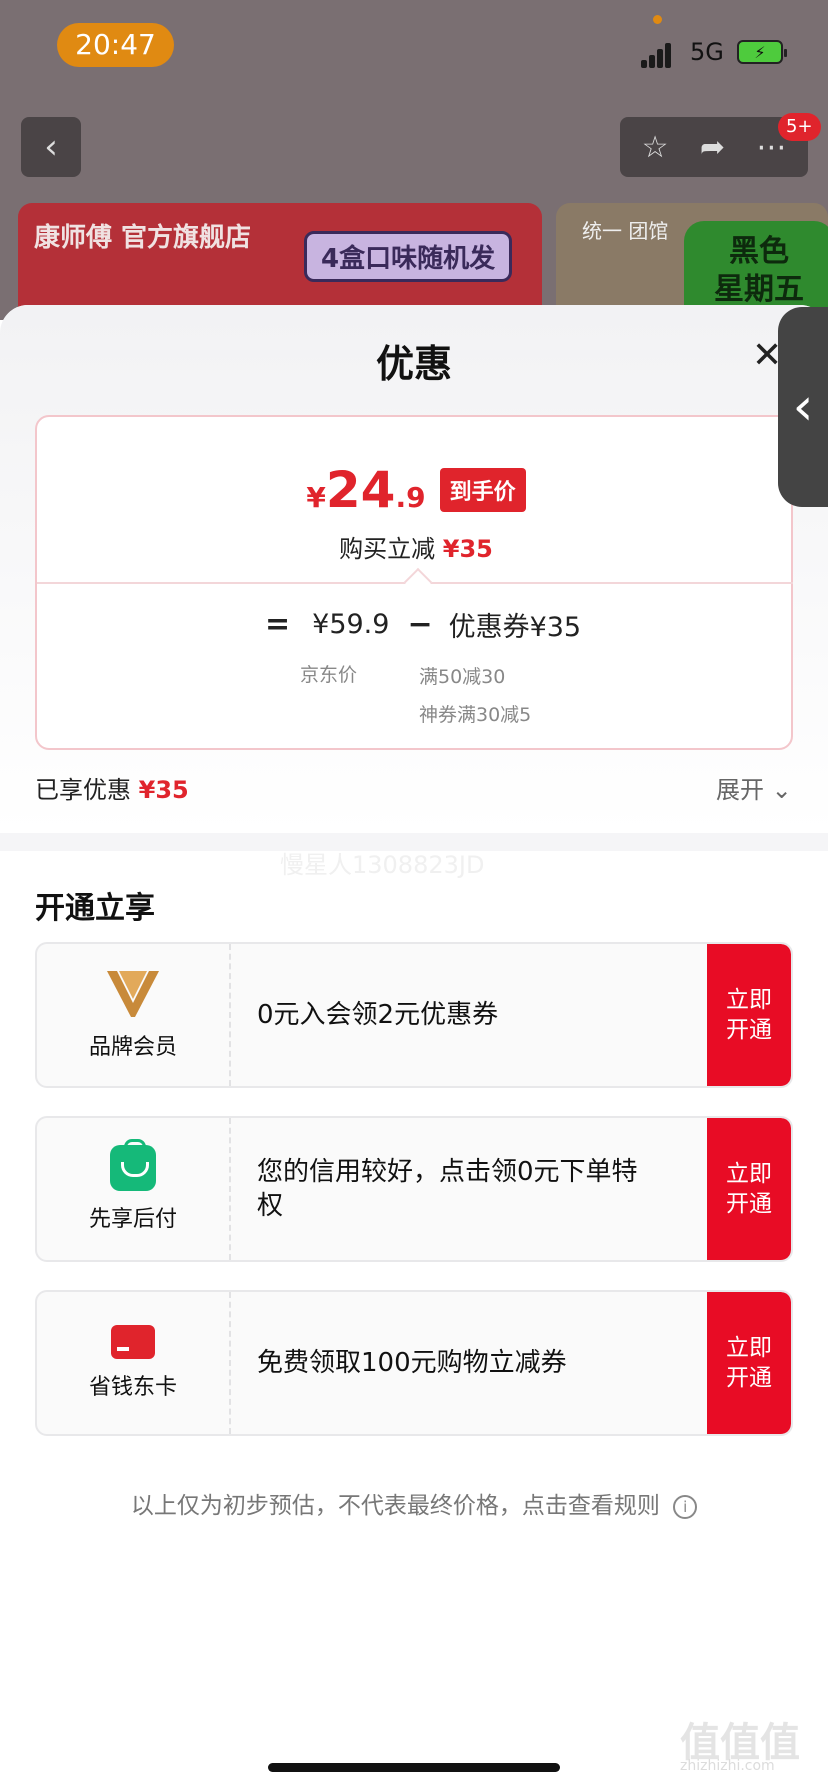 Image resolution: width=828 pixels, height=1792 pixels. Describe the element at coordinates (685, 1506) in the screenshot. I see `info-icon: i` at that location.